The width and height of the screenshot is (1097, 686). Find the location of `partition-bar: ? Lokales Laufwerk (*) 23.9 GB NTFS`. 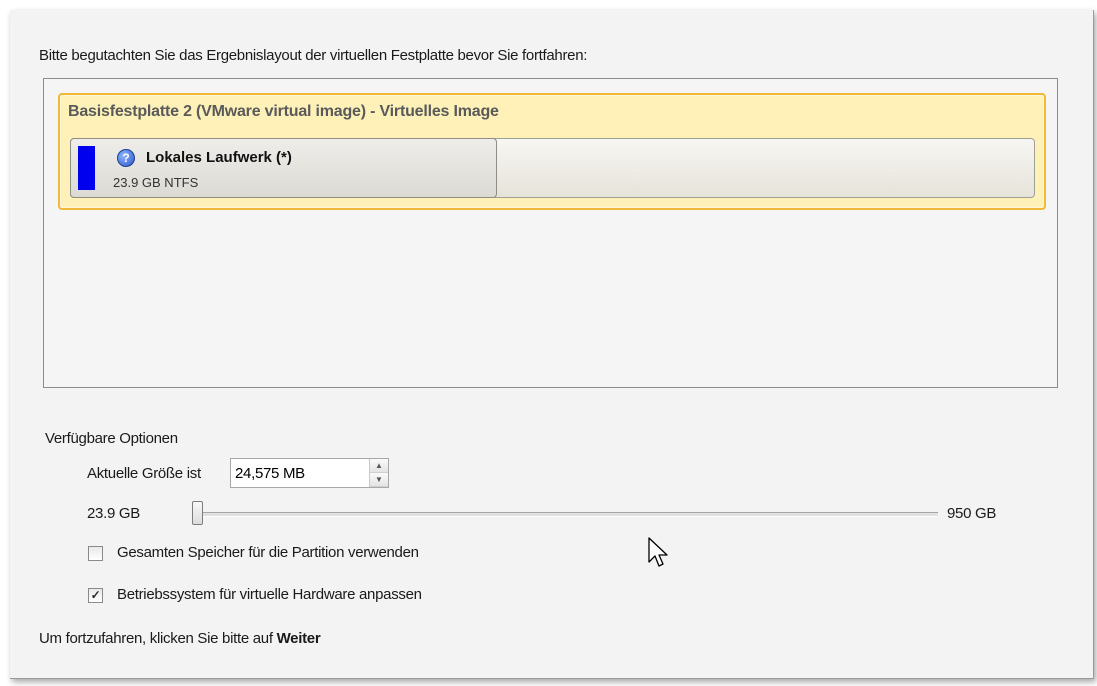

partition-bar: ? Lokales Laufwerk (*) 23.9 GB NTFS is located at coordinates (552, 168).